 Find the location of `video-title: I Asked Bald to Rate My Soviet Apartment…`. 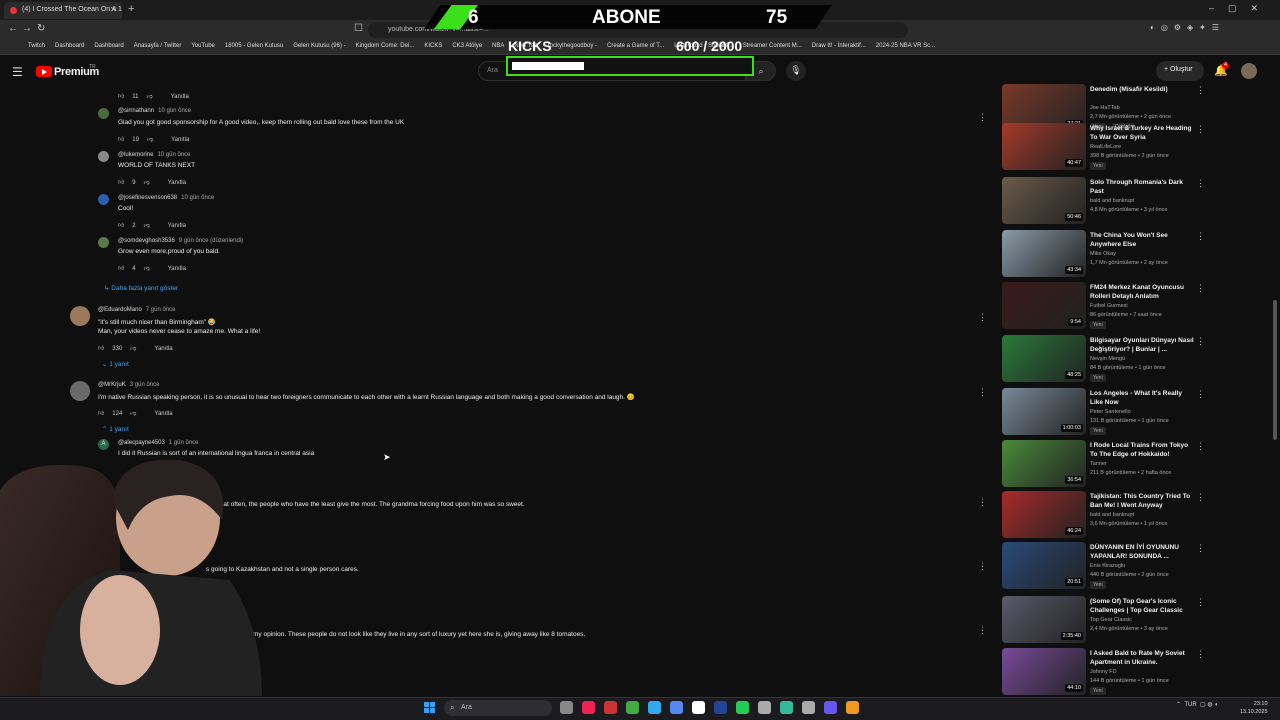

video-title: I Asked Bald to Rate My Soviet Apartment… is located at coordinates (1142, 658).